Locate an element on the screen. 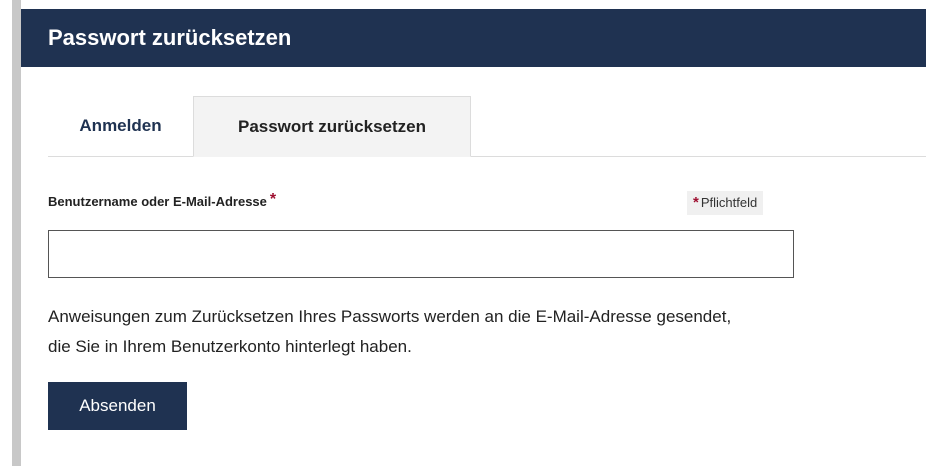 The image size is (926, 466). username-label-text: Benutzername oder E-Mail-Adresse is located at coordinates (157, 201).